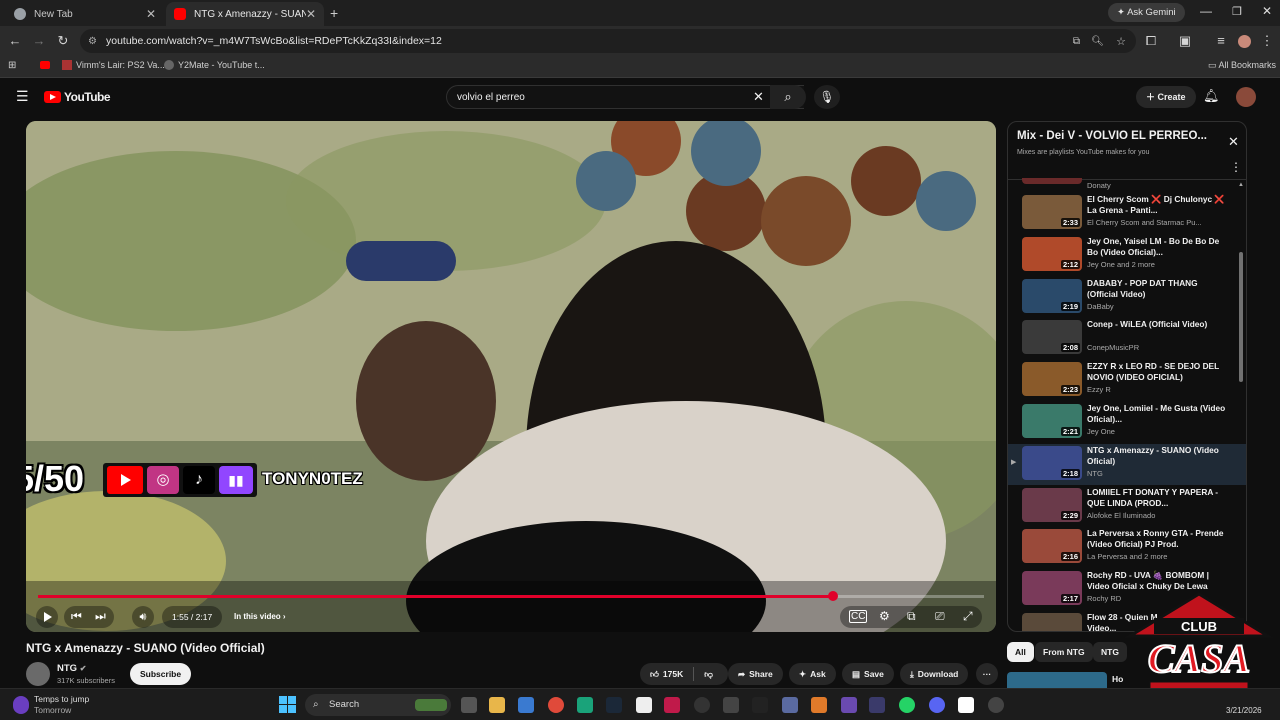  What do you see at coordinates (934, 674) in the screenshot?
I see `download-button: ⤓ Download` at bounding box center [934, 674].